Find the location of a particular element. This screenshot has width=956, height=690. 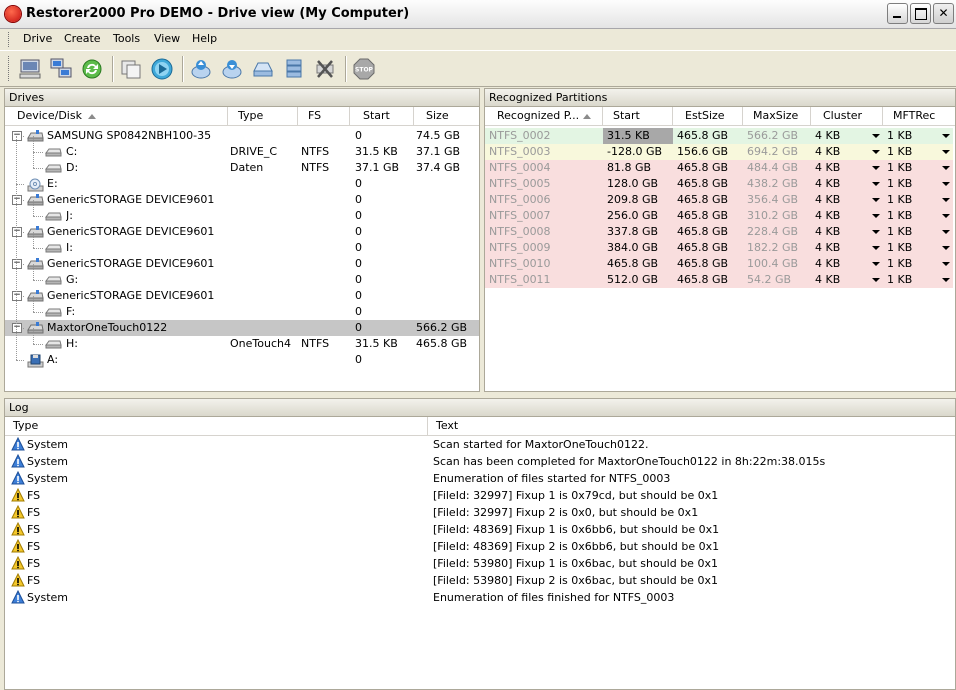

toolbar-grip is located at coordinates (10, 68).